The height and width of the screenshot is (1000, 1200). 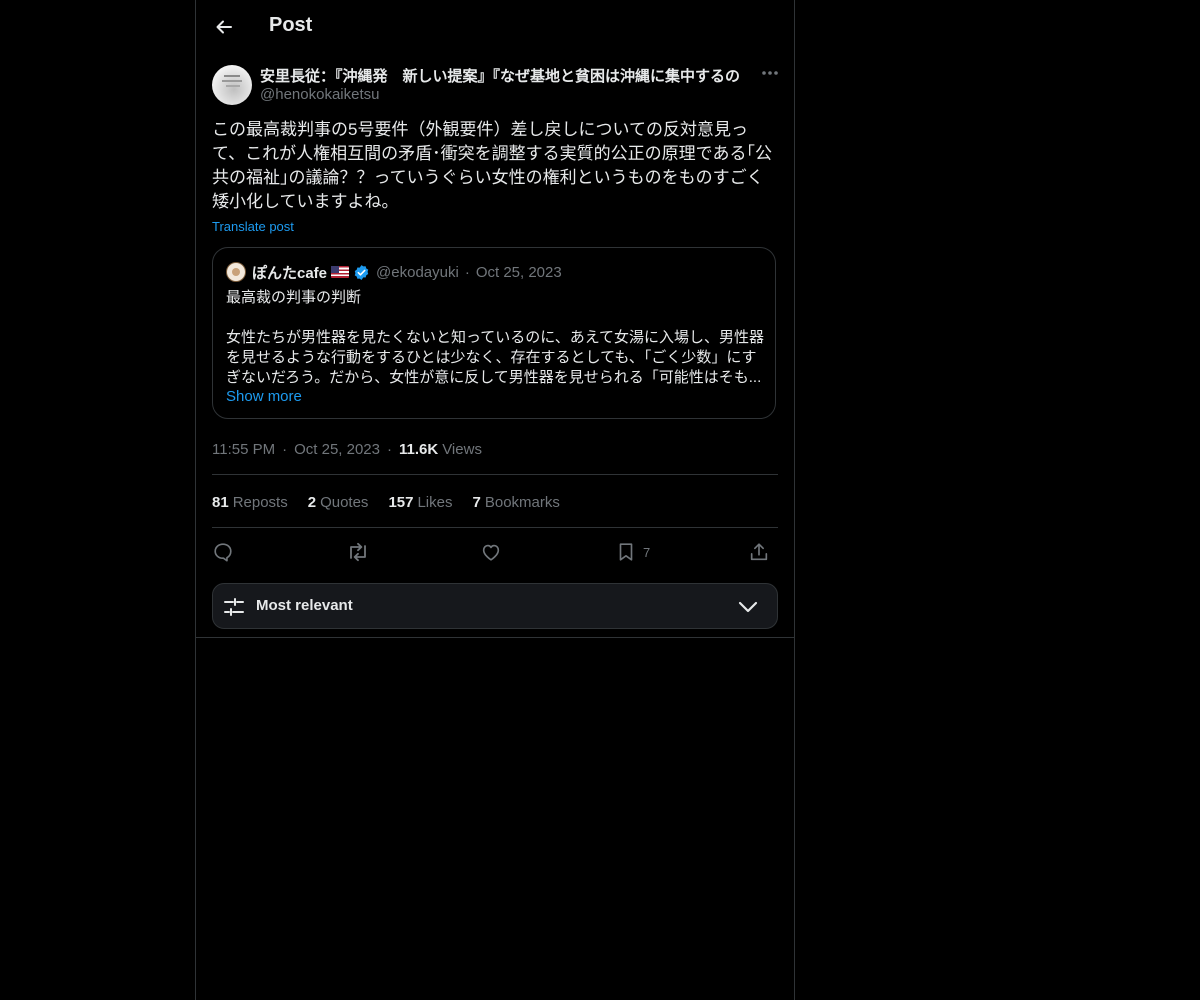 I want to click on quotes-stat: 2 Quotes, so click(x=338, y=502).